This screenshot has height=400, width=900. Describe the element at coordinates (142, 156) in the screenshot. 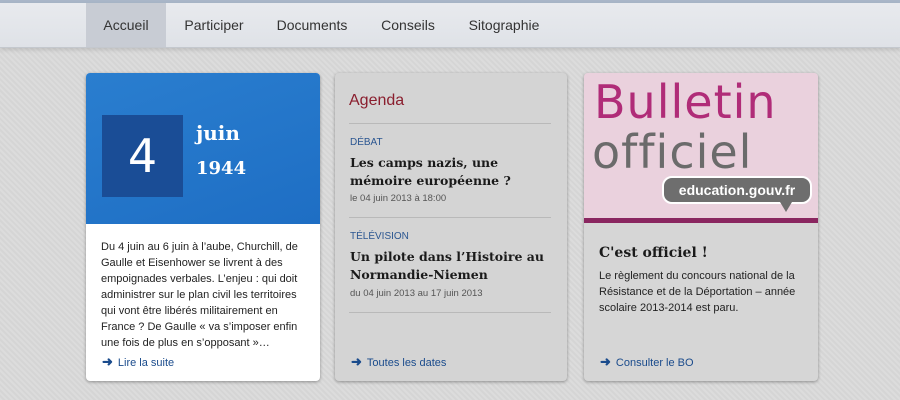

I see `date-day: 4` at that location.